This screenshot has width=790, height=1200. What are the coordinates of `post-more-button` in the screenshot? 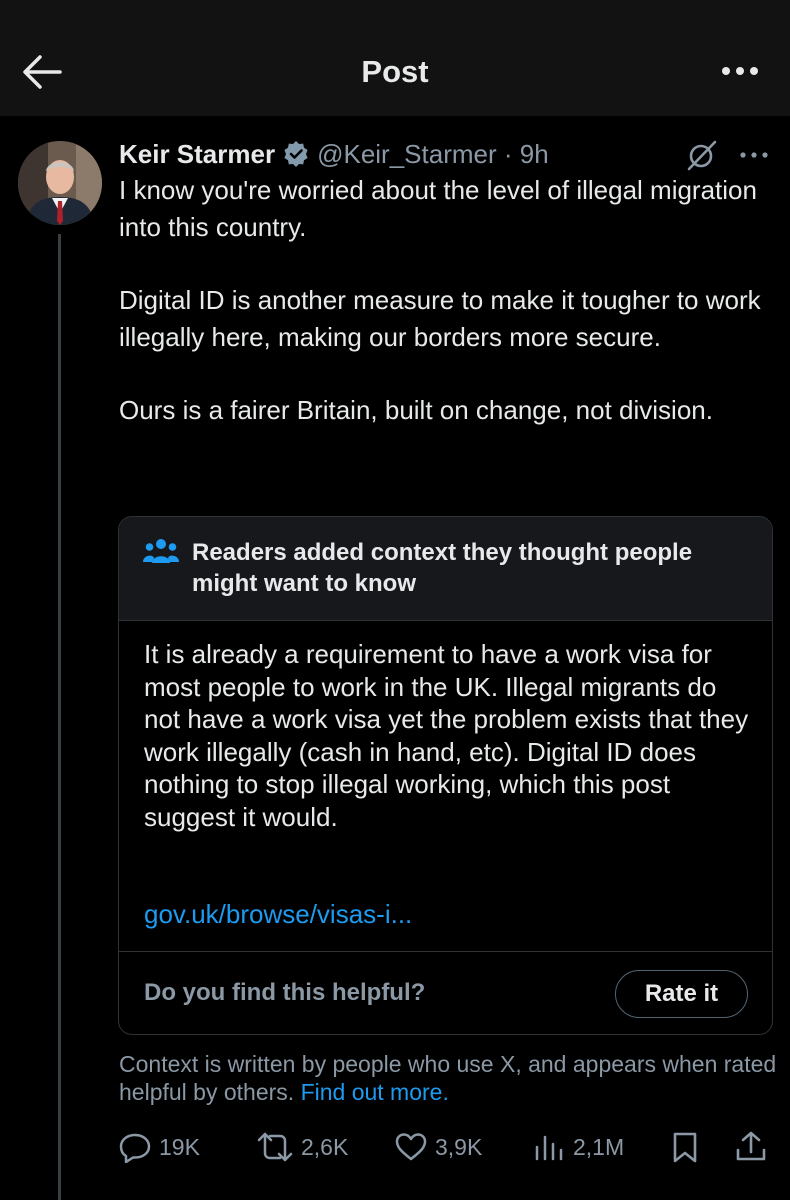 It's located at (754, 155).